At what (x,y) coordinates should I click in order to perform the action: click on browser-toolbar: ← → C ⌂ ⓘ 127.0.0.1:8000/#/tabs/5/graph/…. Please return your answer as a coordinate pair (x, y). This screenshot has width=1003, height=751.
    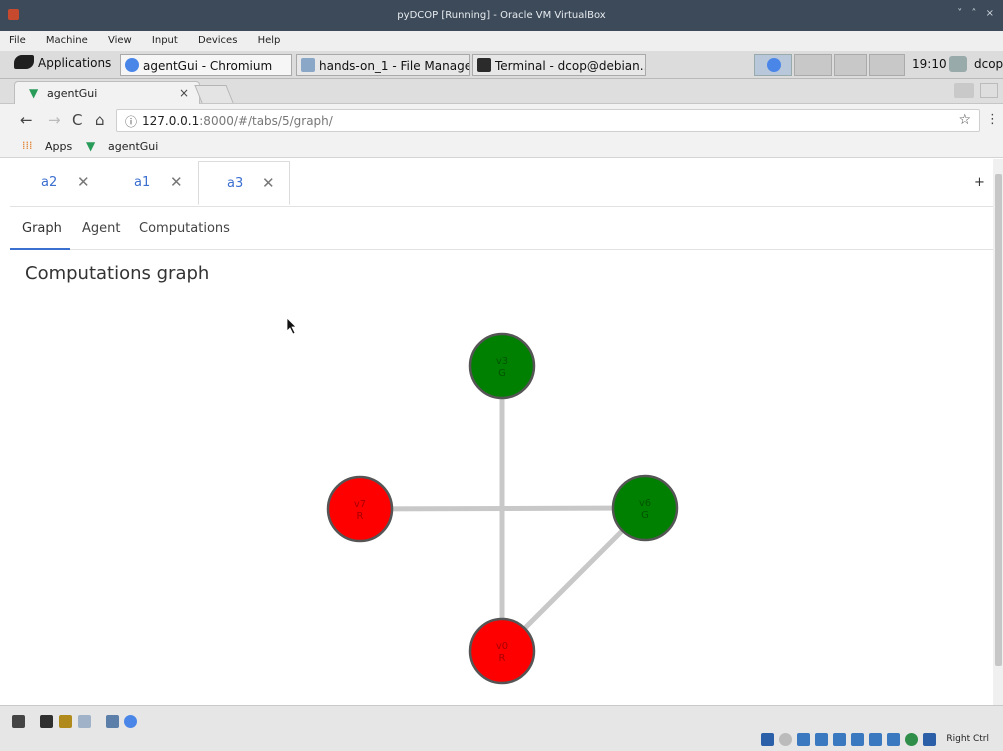
    Looking at the image, I should click on (501, 120).